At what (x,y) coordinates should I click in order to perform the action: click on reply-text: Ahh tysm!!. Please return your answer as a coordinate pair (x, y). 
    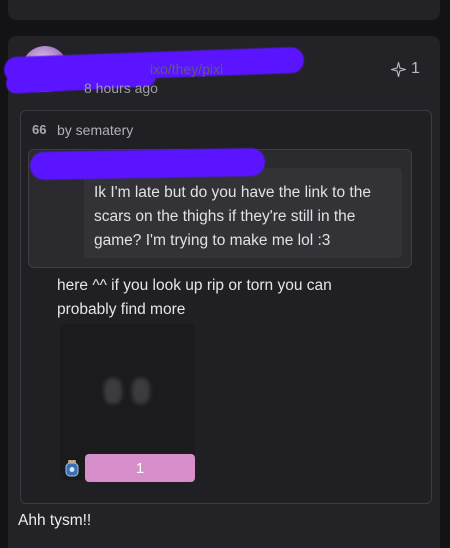
    Looking at the image, I should click on (55, 520).